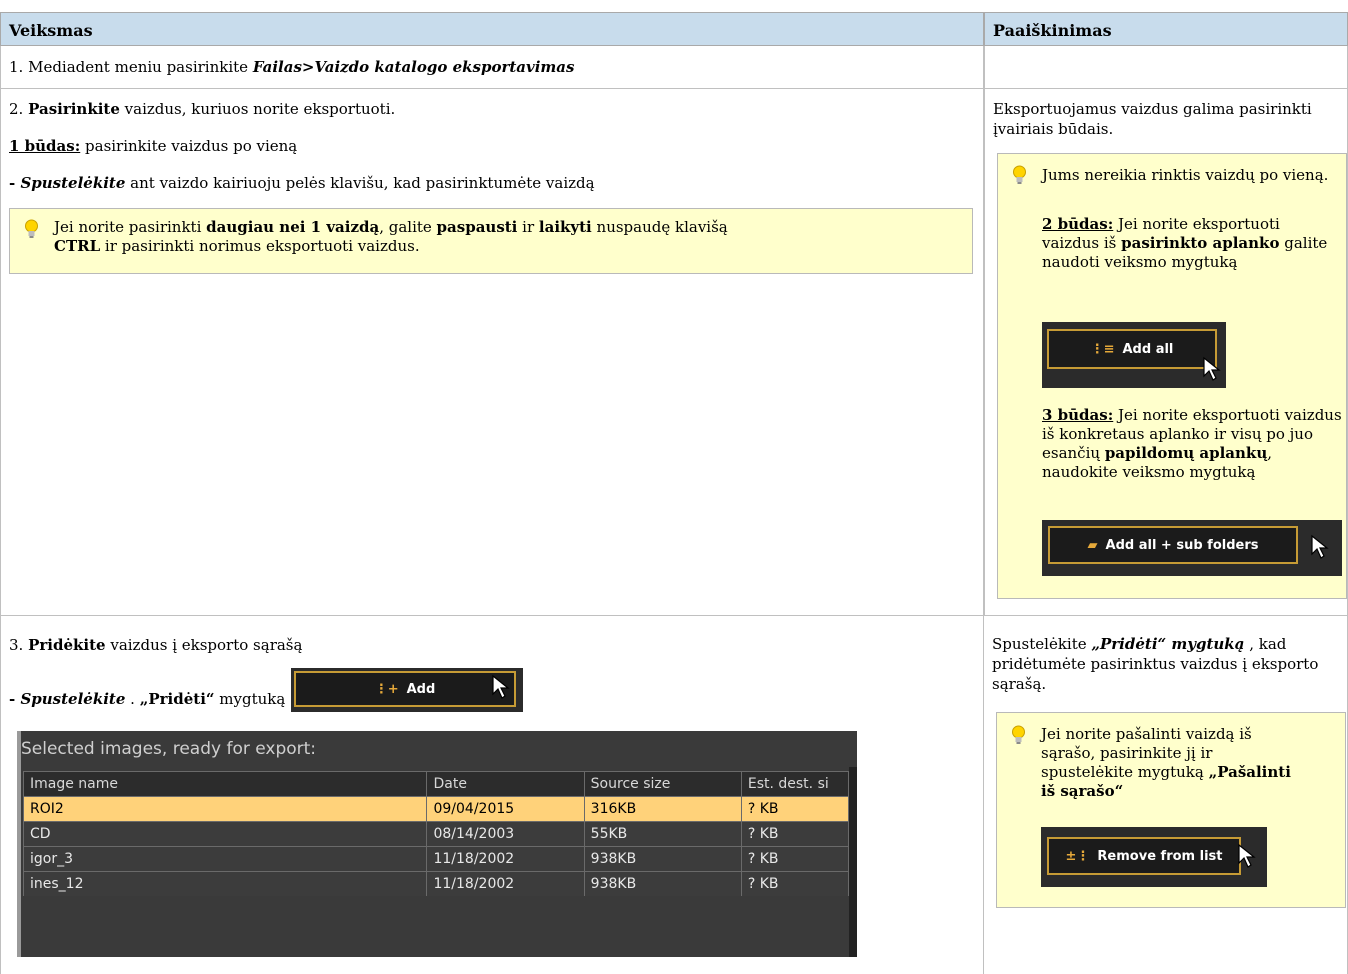  What do you see at coordinates (1132, 349) in the screenshot?
I see `add-all-button: ⋮≡ Add all` at bounding box center [1132, 349].